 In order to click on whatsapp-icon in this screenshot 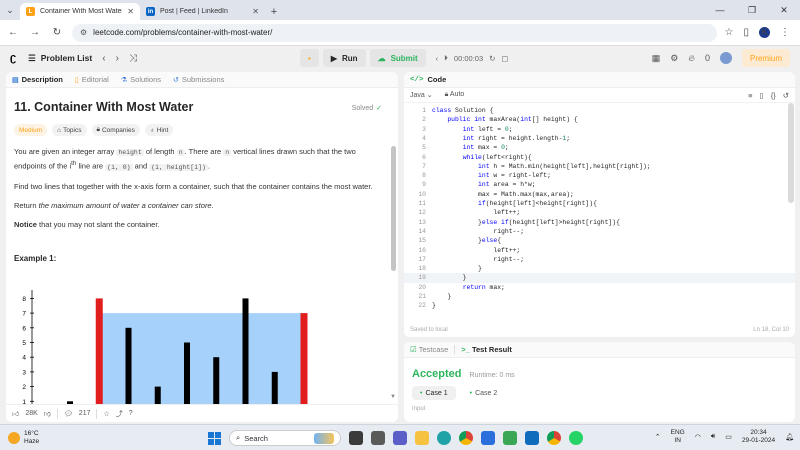, I will do `click(576, 438)`.